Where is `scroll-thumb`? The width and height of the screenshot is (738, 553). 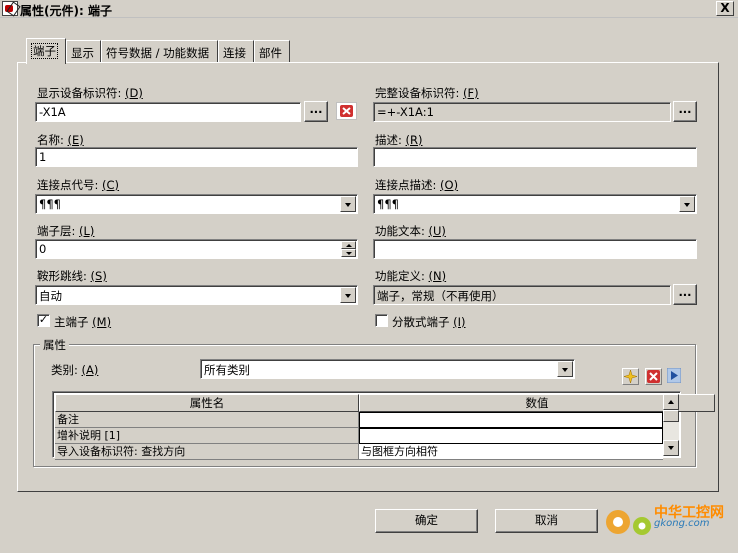
scroll-thumb is located at coordinates (671, 416).